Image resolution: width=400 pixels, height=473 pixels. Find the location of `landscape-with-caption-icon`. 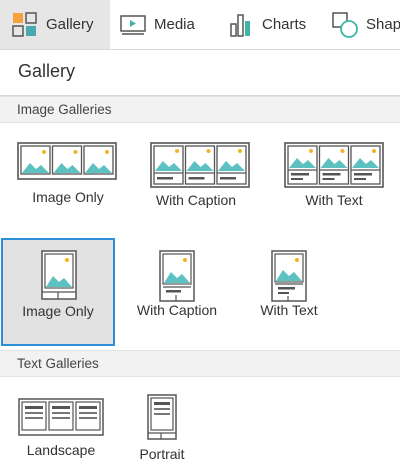

landscape-with-caption-icon is located at coordinates (200, 165).